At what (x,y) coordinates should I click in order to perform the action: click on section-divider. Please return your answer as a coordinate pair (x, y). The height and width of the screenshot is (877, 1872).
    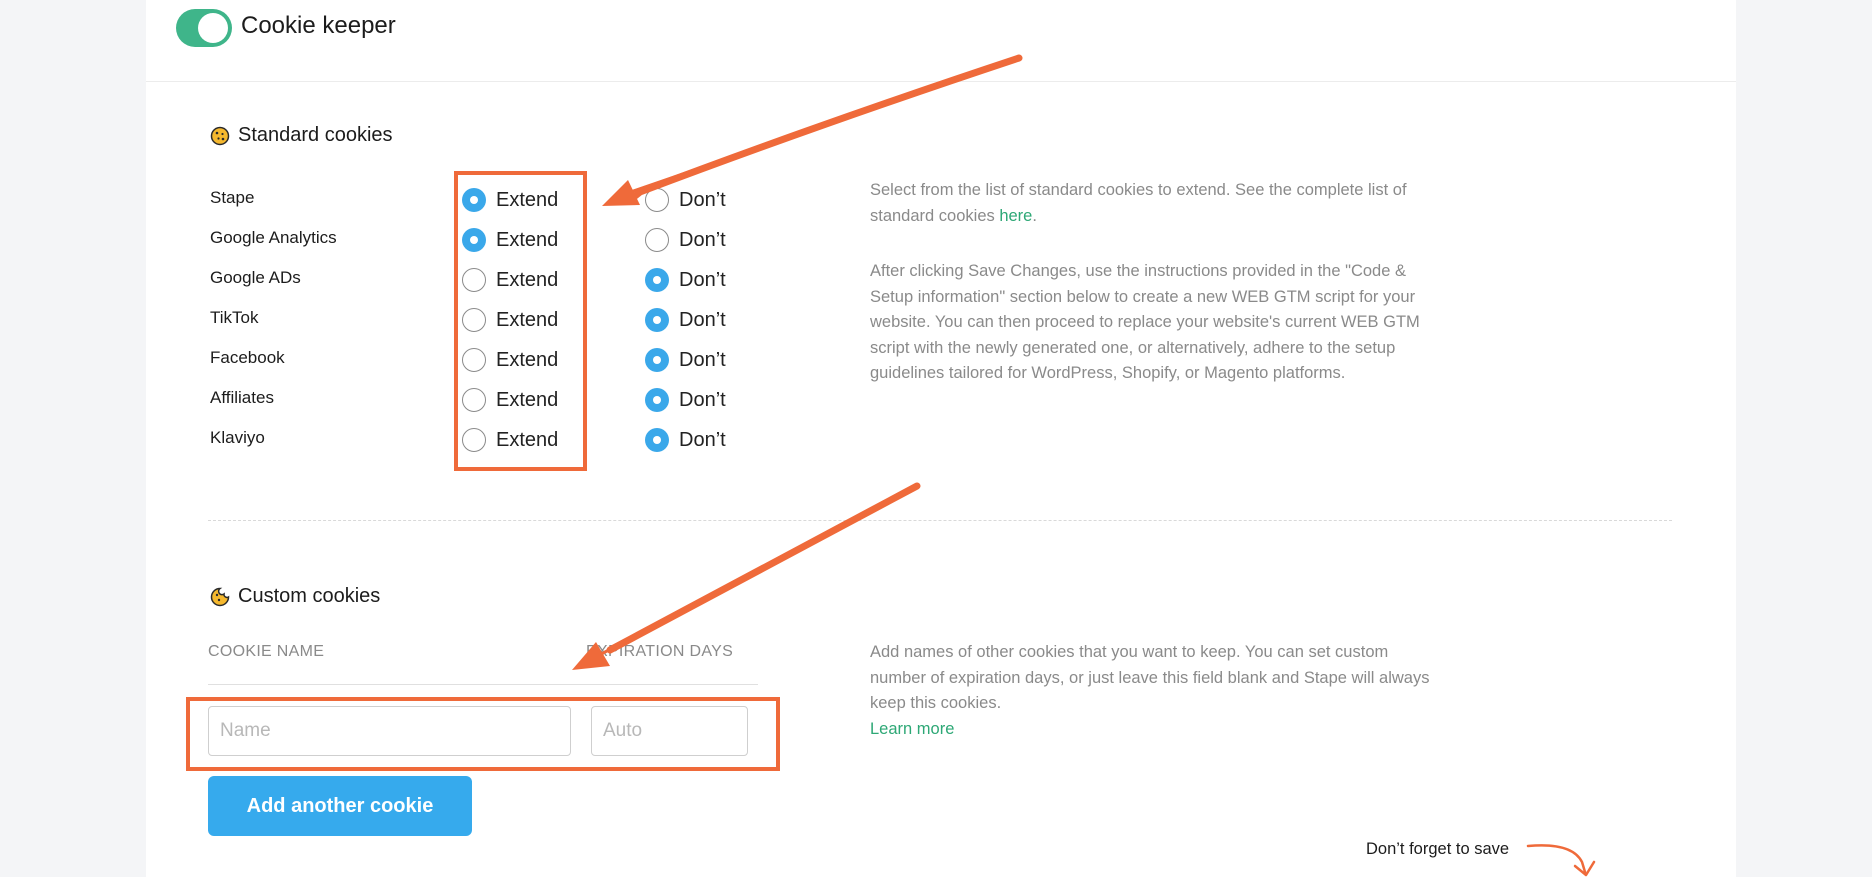
    Looking at the image, I should click on (940, 520).